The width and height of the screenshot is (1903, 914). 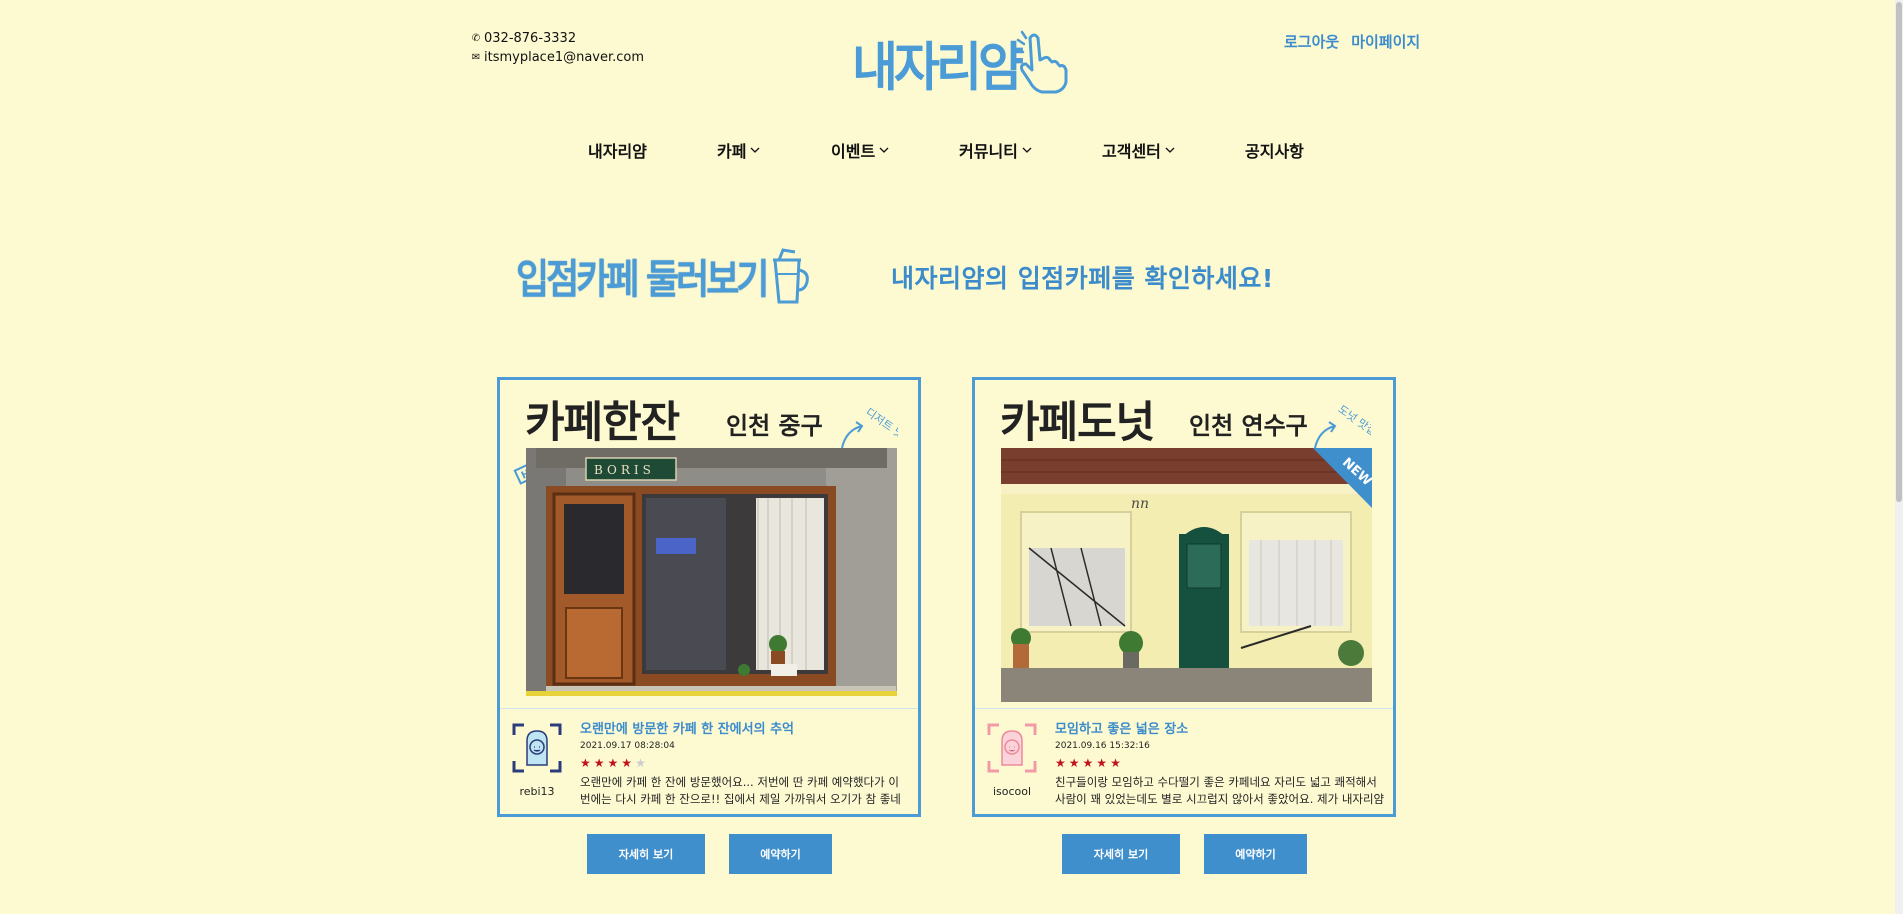 I want to click on mypage-link: 마이페이지, so click(x=1385, y=41).